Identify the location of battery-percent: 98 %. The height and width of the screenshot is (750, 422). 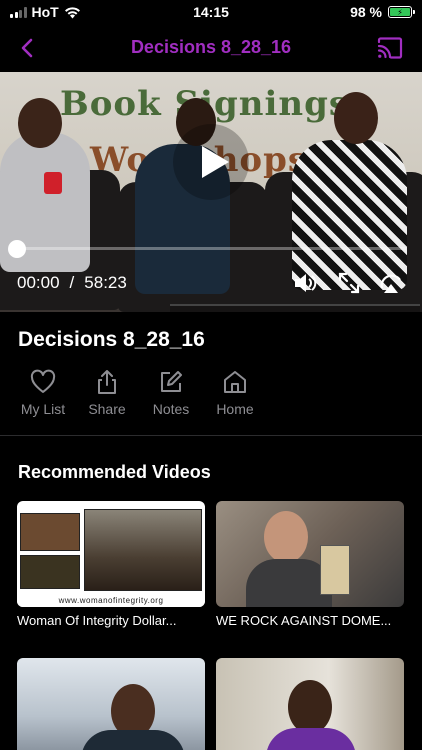
(366, 12).